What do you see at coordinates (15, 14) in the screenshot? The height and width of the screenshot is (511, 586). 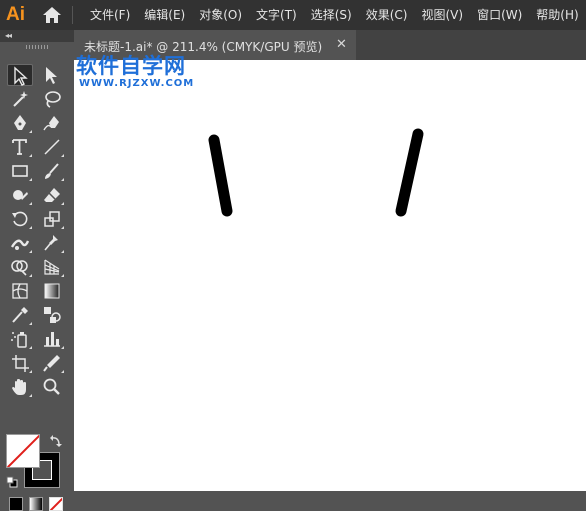 I see `app-logo: Ai` at bounding box center [15, 14].